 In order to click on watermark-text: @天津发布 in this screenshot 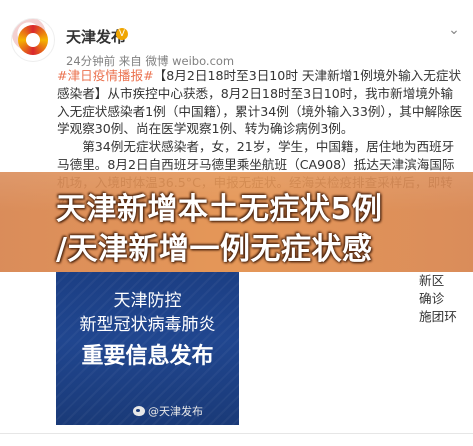, I will do `click(175, 411)`.